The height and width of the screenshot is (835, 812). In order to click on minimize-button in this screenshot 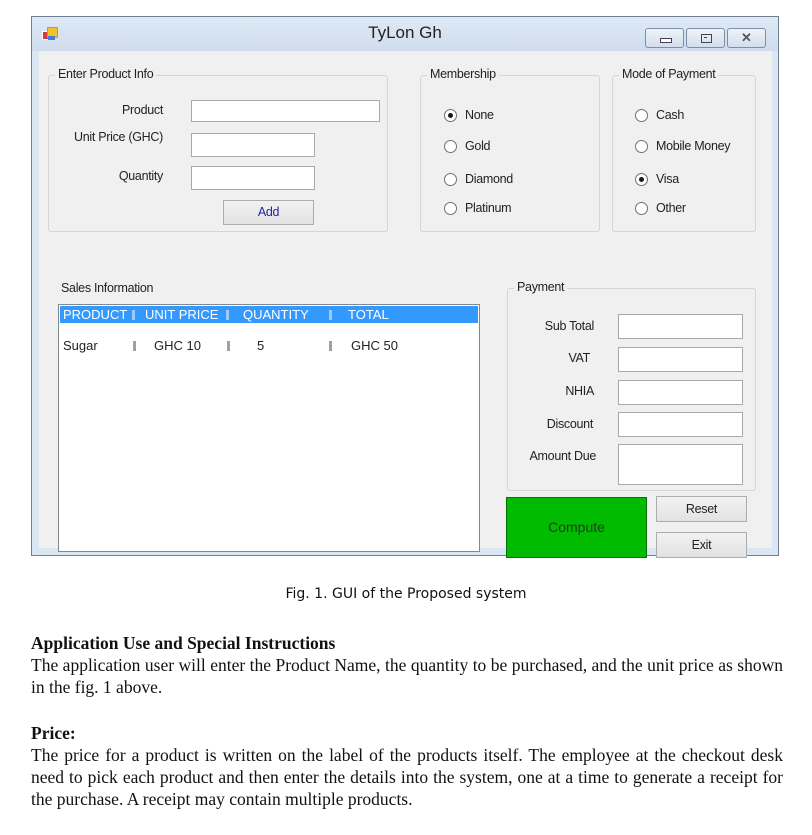, I will do `click(664, 38)`.